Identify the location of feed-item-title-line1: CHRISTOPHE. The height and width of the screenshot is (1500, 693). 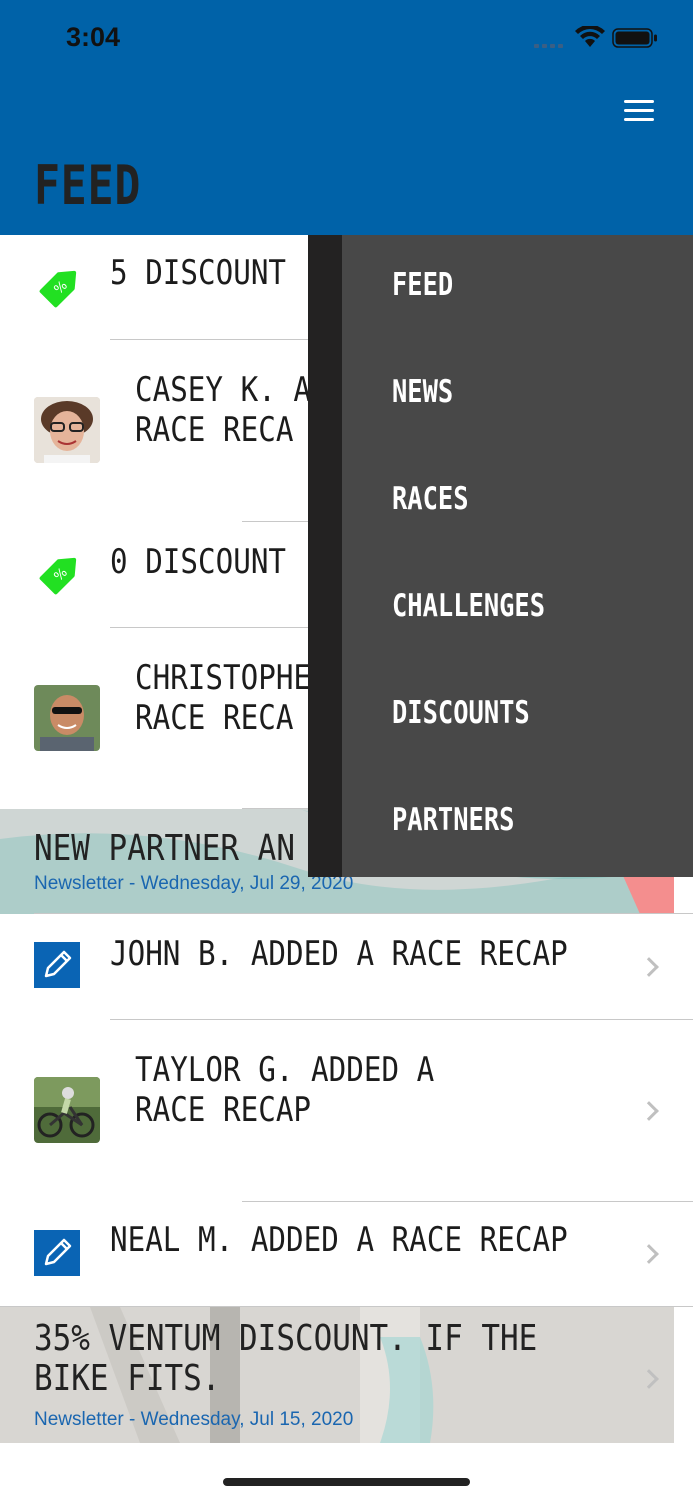
(223, 678).